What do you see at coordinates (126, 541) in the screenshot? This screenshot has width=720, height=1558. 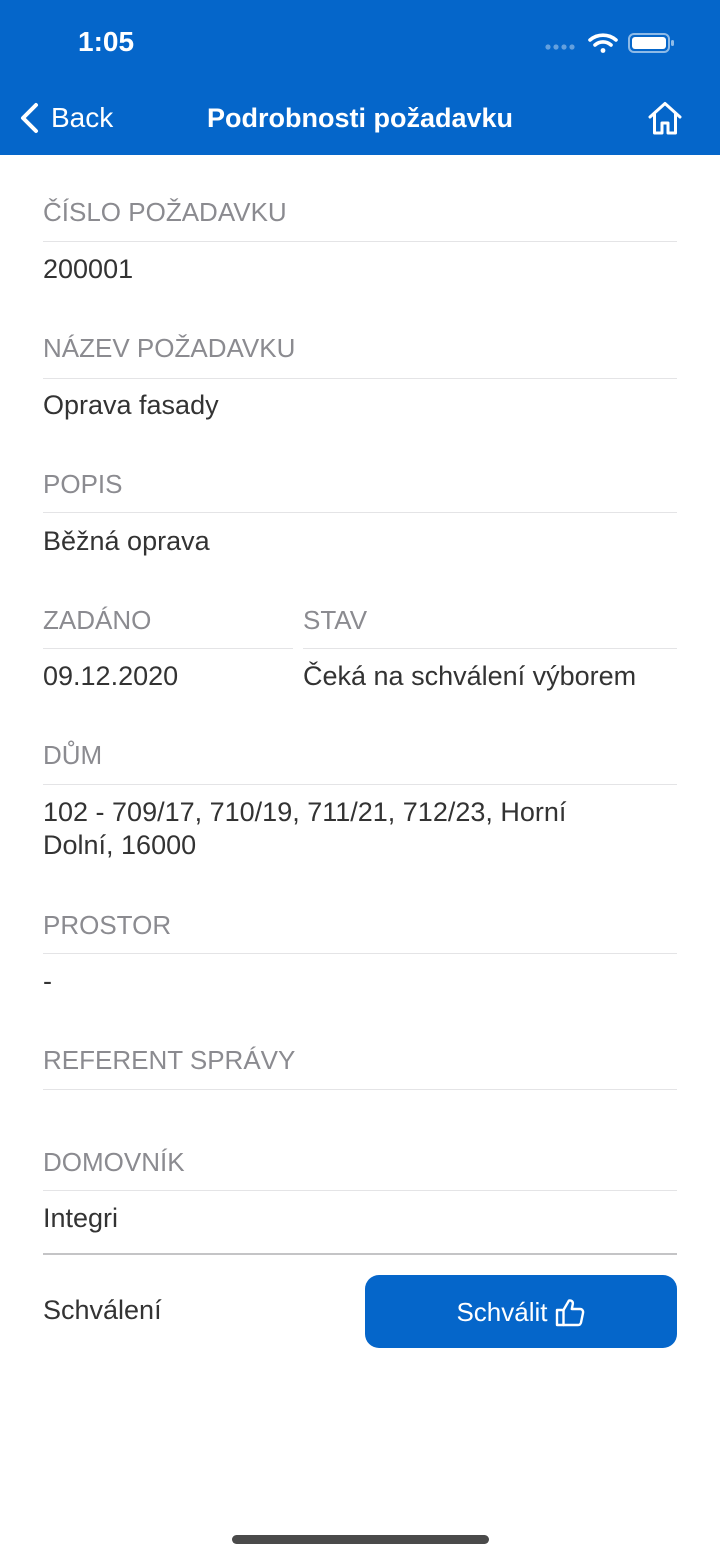 I see `description-value: Běžná oprava` at bounding box center [126, 541].